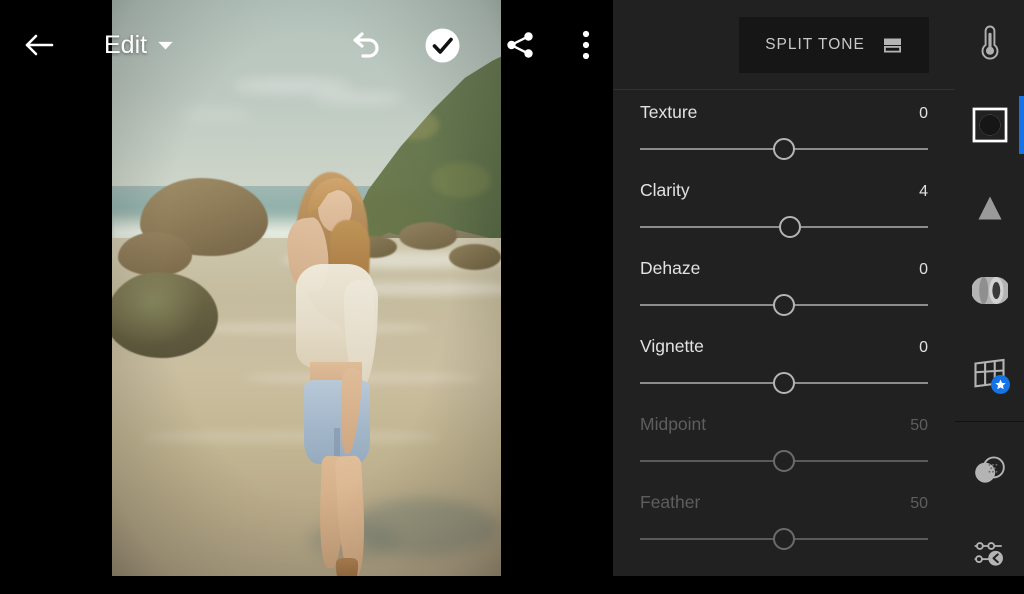 The image size is (1024, 594). Describe the element at coordinates (784, 519) in the screenshot. I see `slider-feather: Feather 50` at that location.